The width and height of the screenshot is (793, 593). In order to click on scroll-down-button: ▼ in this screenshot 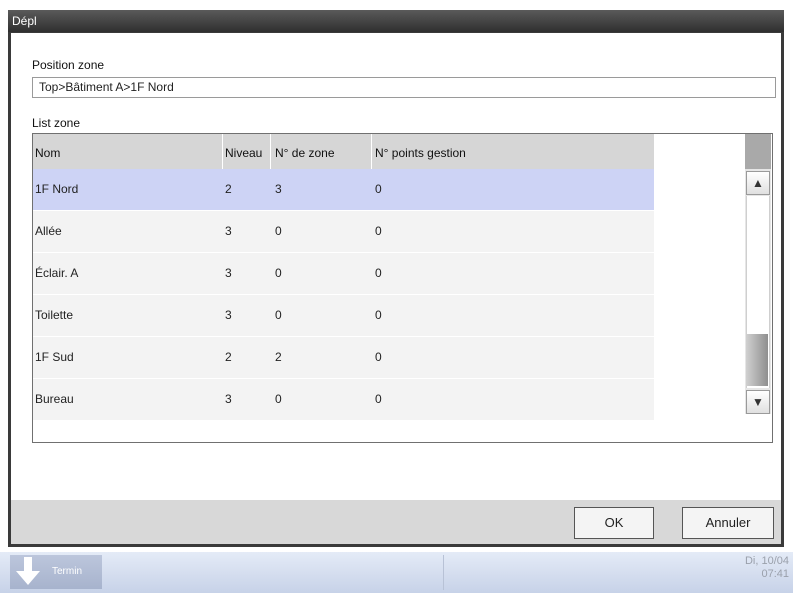, I will do `click(758, 402)`.